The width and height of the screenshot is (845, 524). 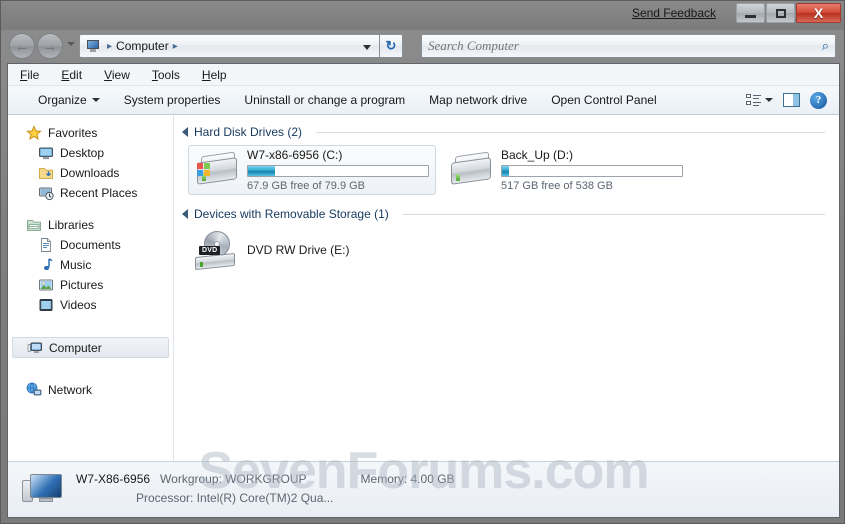 I want to click on back-button: ←, so click(x=22, y=46).